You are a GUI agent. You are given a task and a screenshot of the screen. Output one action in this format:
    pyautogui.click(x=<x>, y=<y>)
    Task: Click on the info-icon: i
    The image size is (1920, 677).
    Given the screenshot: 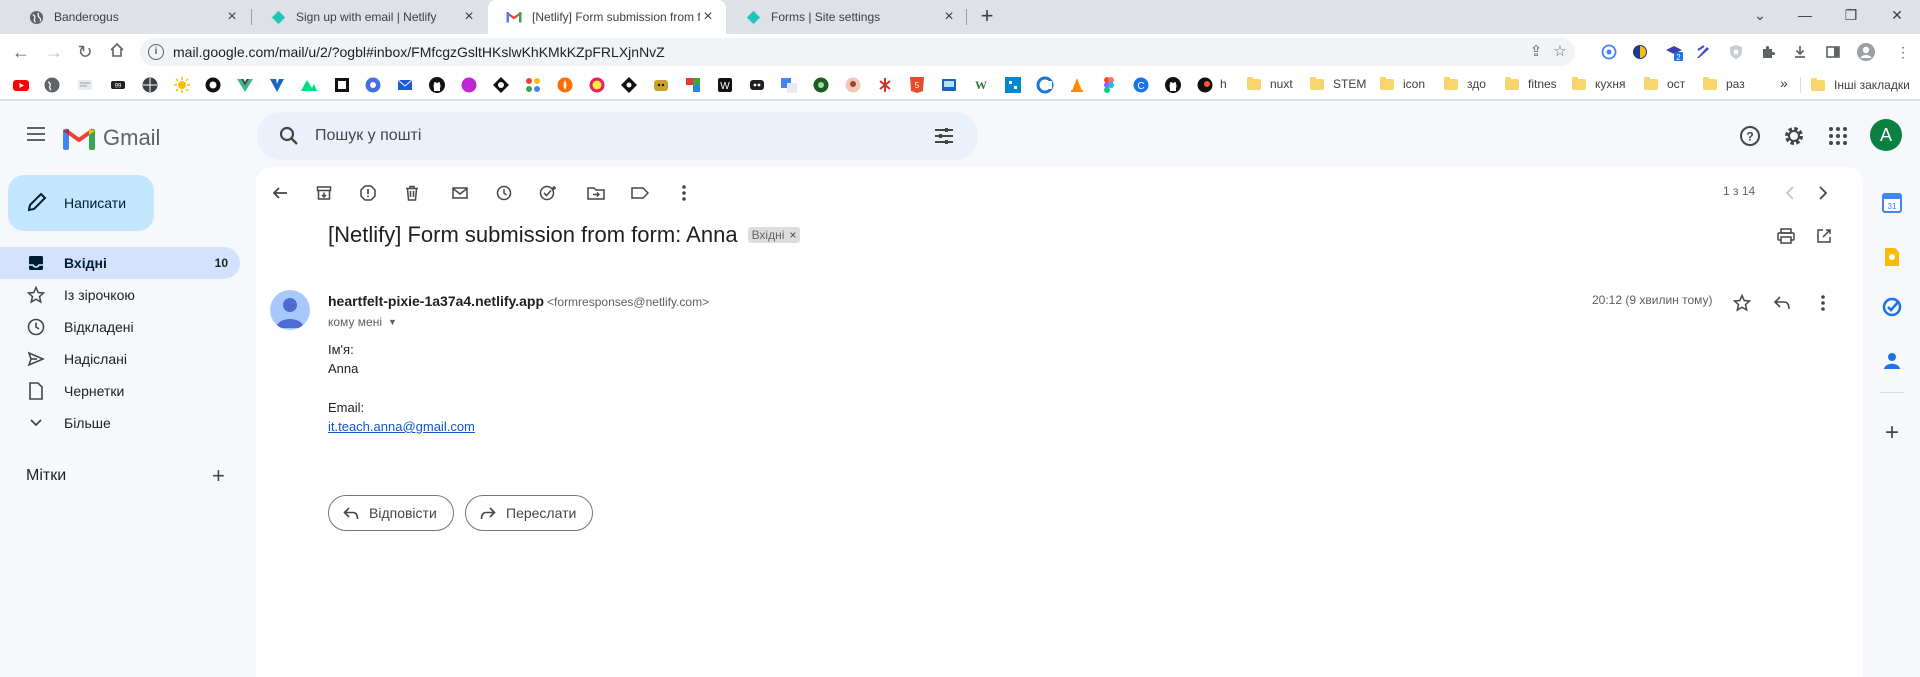 What is the action you would take?
    pyautogui.click(x=156, y=52)
    